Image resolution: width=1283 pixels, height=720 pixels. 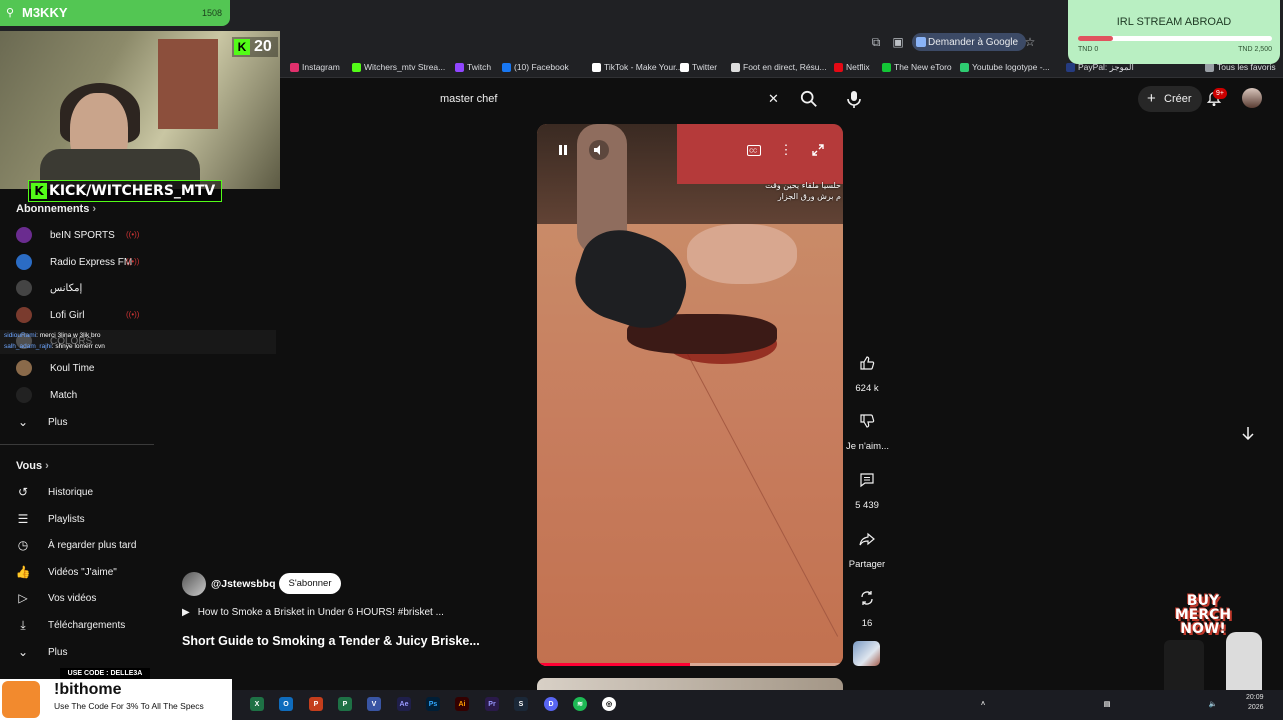 I want to click on screenshot-icon: ▣, so click(x=898, y=42).